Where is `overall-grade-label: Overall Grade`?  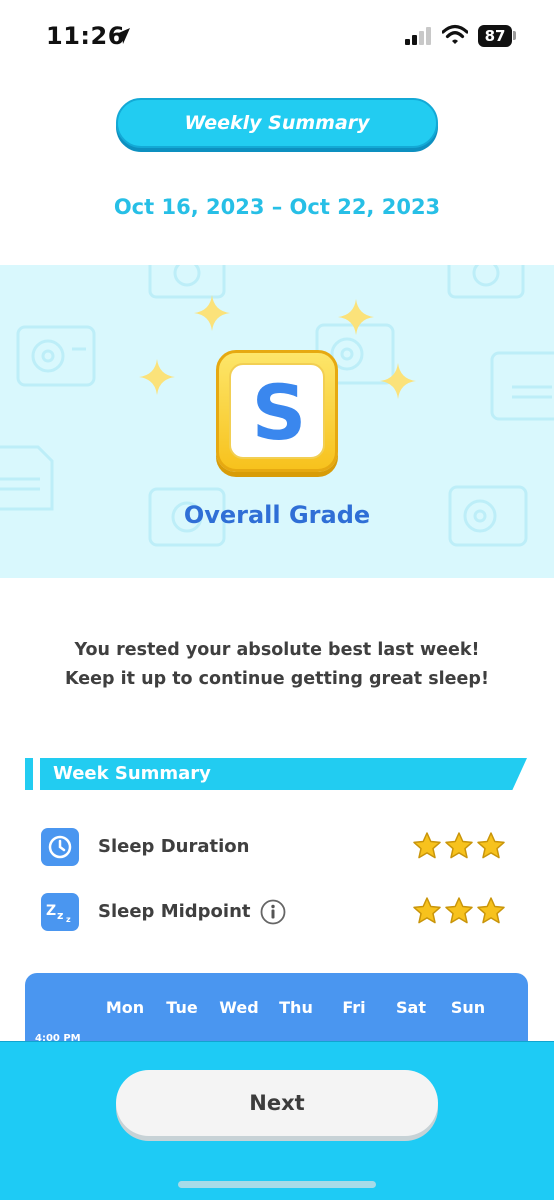
overall-grade-label: Overall Grade is located at coordinates (277, 515).